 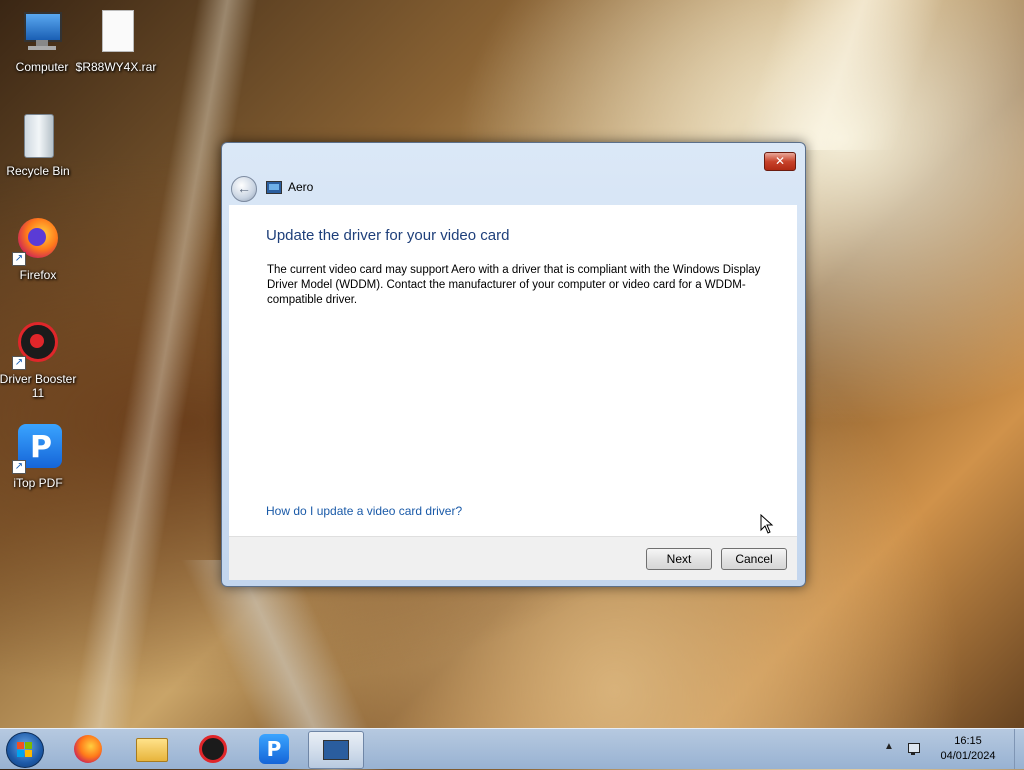 I want to click on aero-troubleshooter-icon, so click(x=336, y=750).